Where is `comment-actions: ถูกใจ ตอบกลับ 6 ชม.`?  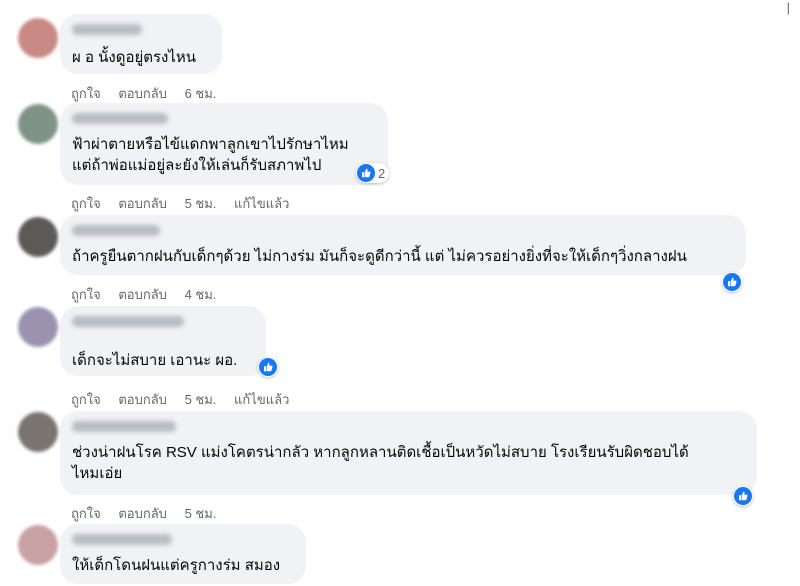
comment-actions: ถูกใจ ตอบกลับ 6 ชม. is located at coordinates (150, 93).